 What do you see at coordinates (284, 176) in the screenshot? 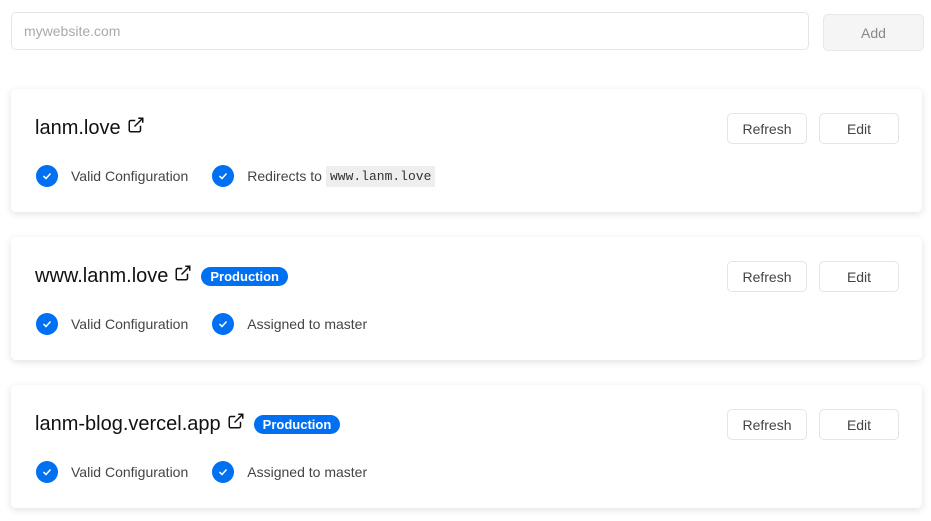
I see `detail-text: Redirects to` at bounding box center [284, 176].